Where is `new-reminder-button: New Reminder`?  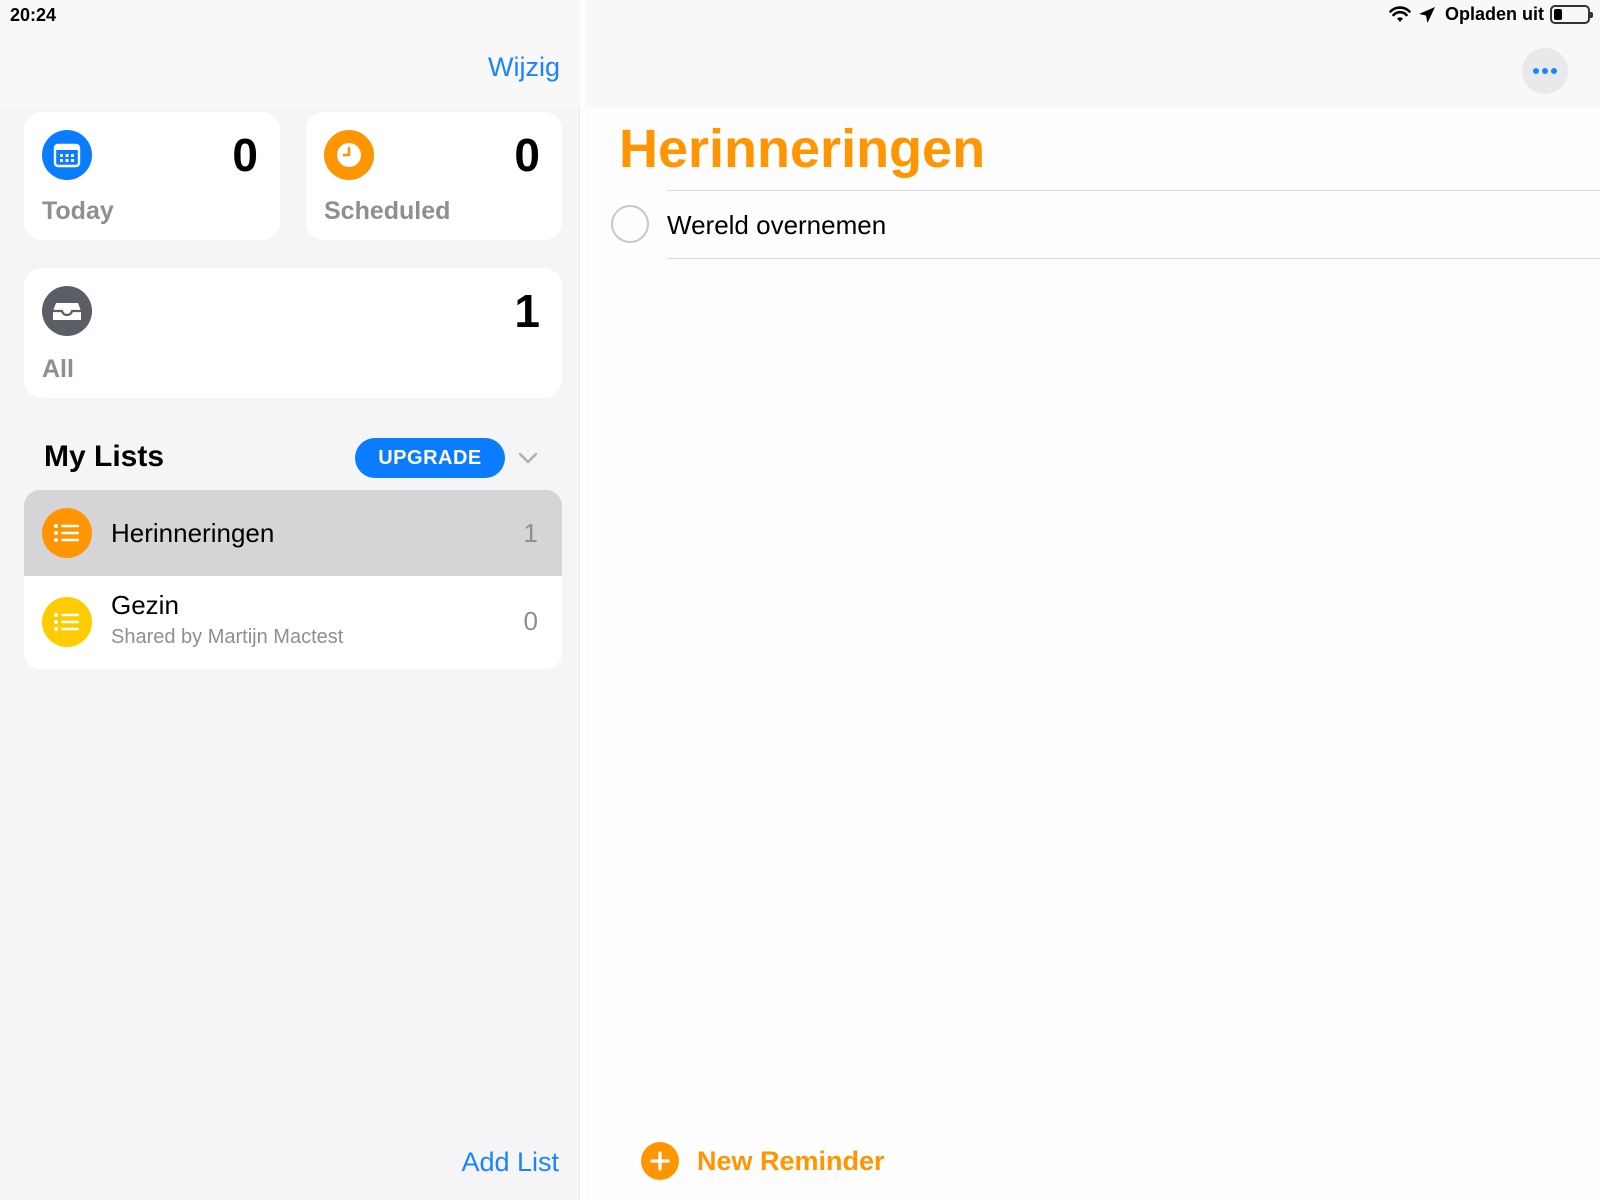 new-reminder-button: New Reminder is located at coordinates (763, 1161).